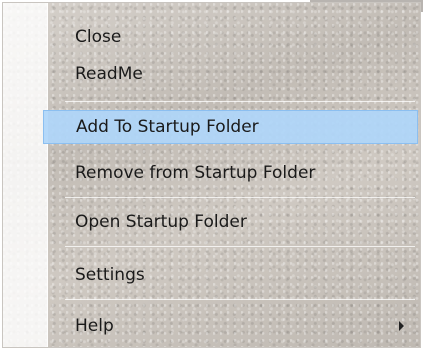 The height and width of the screenshot is (352, 423). I want to click on menu-item-label: Add To Startup Folder, so click(167, 127).